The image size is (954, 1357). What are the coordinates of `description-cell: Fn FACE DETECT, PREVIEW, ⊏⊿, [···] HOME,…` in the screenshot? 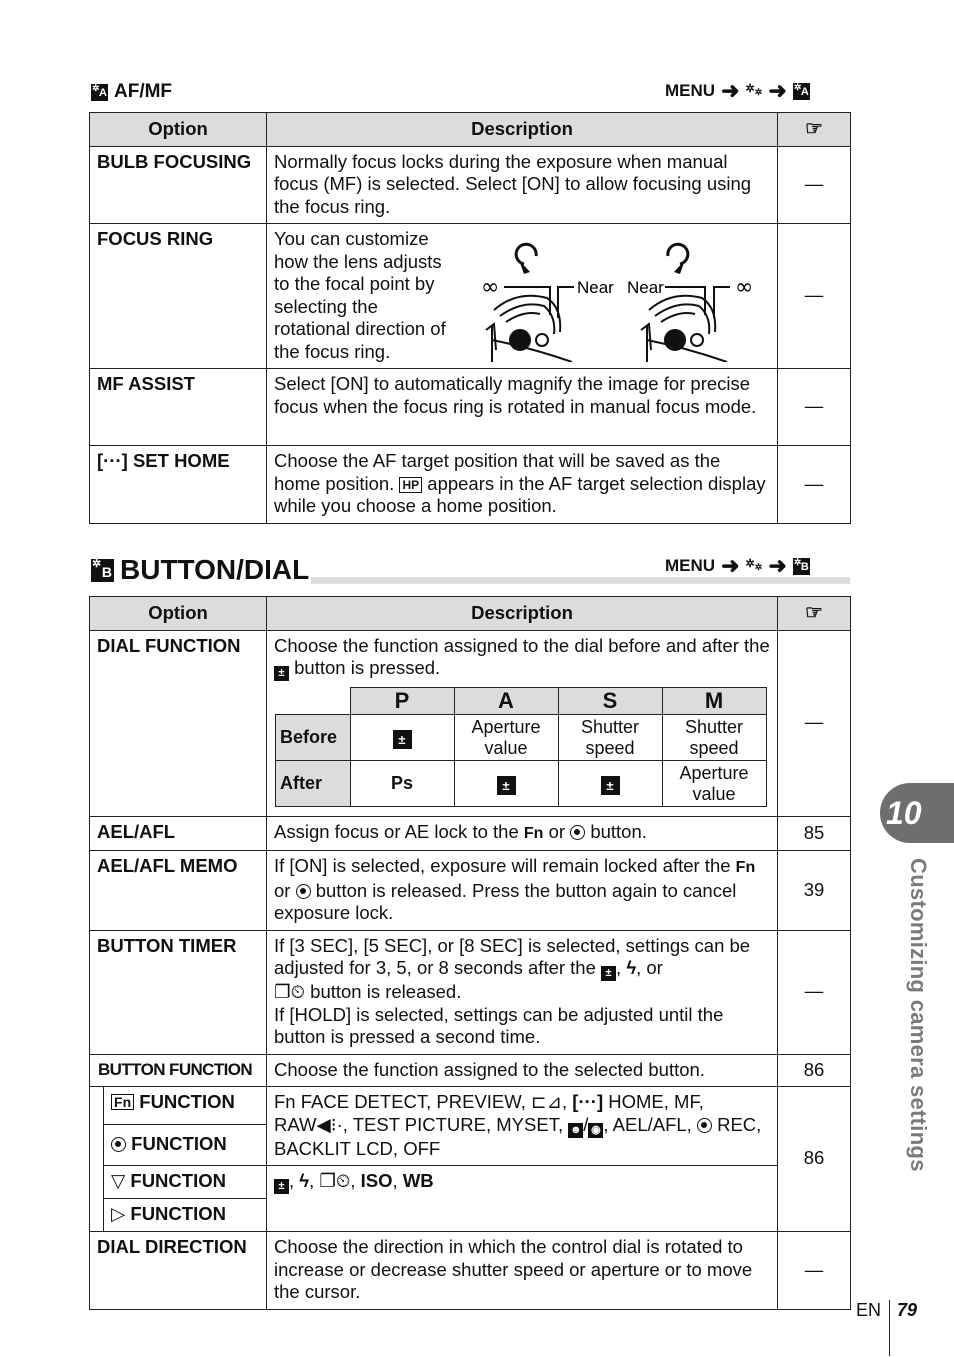 It's located at (522, 1126).